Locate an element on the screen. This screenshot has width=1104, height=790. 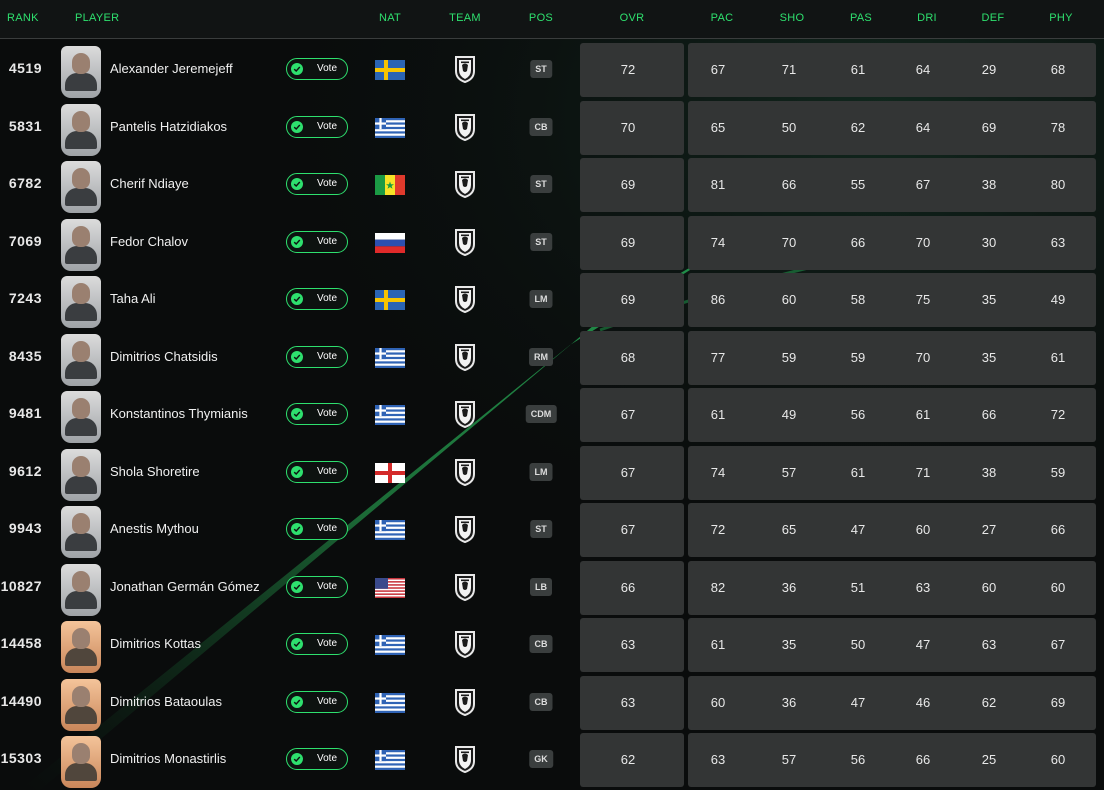
player-name: Dimitrios Kottas is located at coordinates (155, 643).